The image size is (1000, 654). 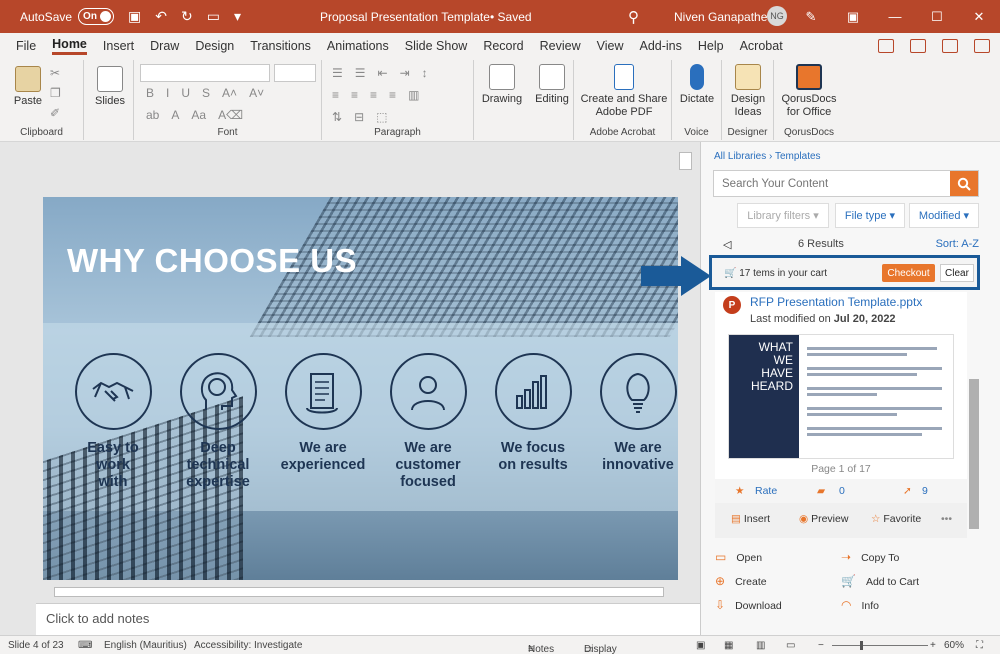 What do you see at coordinates (760, 645) in the screenshot?
I see `reading-view-icon: ▥` at bounding box center [760, 645].